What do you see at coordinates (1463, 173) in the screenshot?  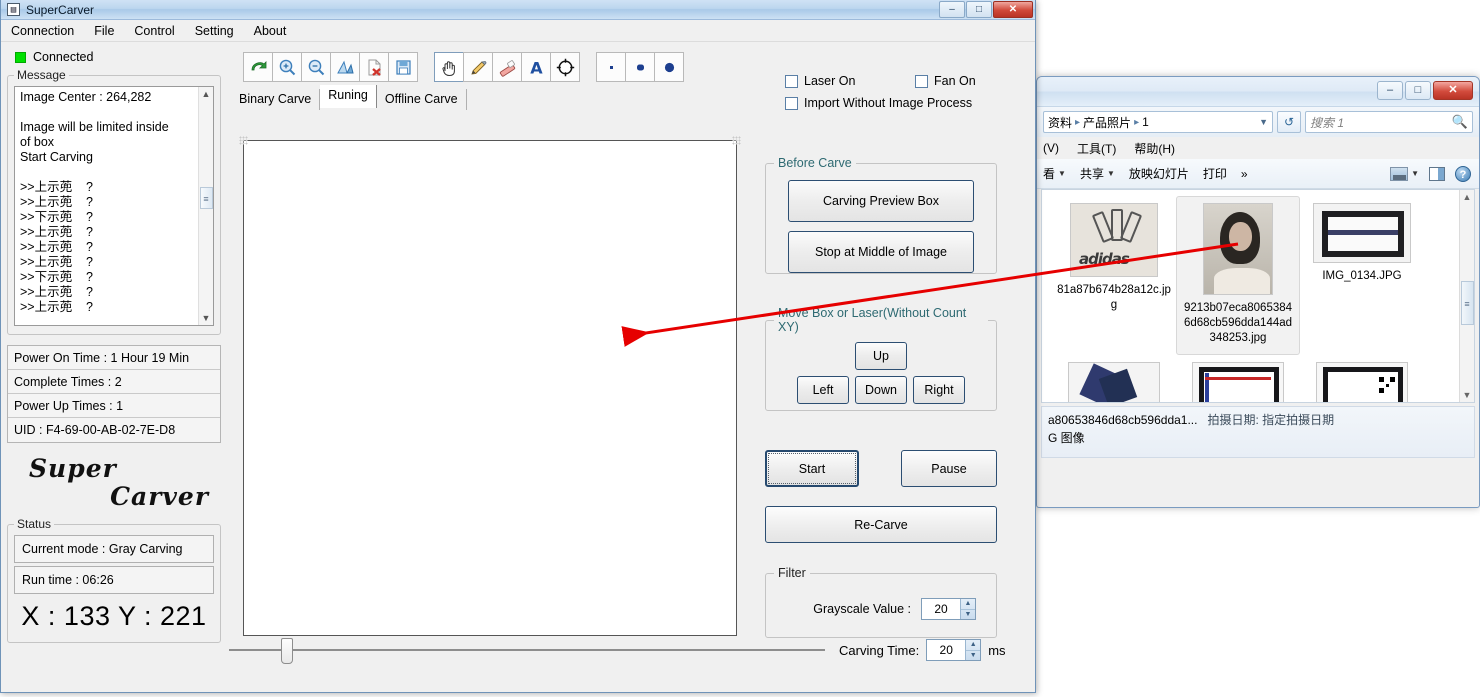 I see `help-icon: ?` at bounding box center [1463, 173].